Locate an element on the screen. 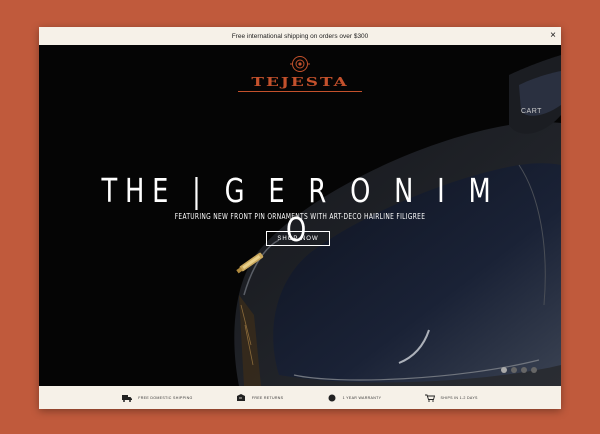 This screenshot has height=434, width=600. shield-icon is located at coordinates (332, 397).